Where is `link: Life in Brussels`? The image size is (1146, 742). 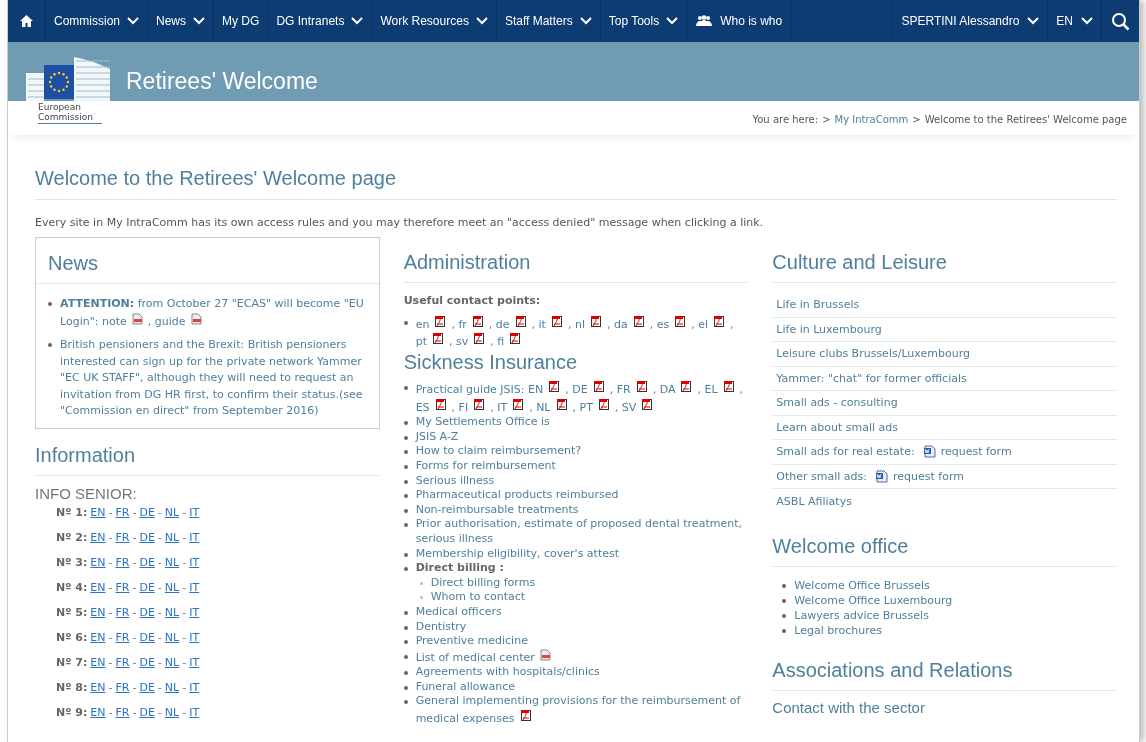
link: Life in Brussels is located at coordinates (818, 305).